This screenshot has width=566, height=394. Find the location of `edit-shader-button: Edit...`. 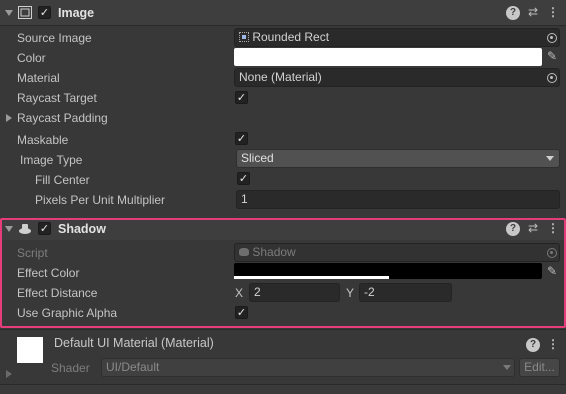

edit-shader-button: Edit... is located at coordinates (539, 367).